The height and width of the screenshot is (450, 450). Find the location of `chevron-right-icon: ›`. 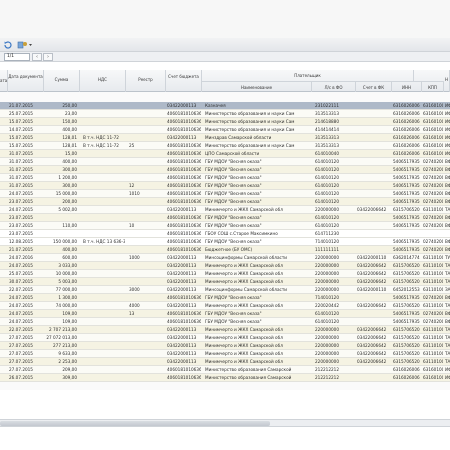

chevron-right-icon: › is located at coordinates (48, 57).